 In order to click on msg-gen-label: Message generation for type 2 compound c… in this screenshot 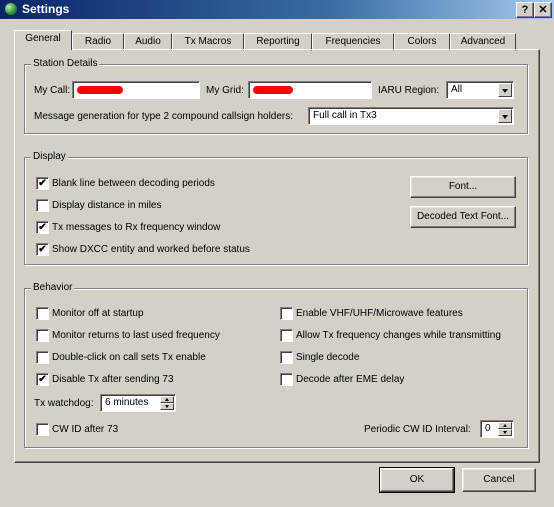, I will do `click(164, 116)`.